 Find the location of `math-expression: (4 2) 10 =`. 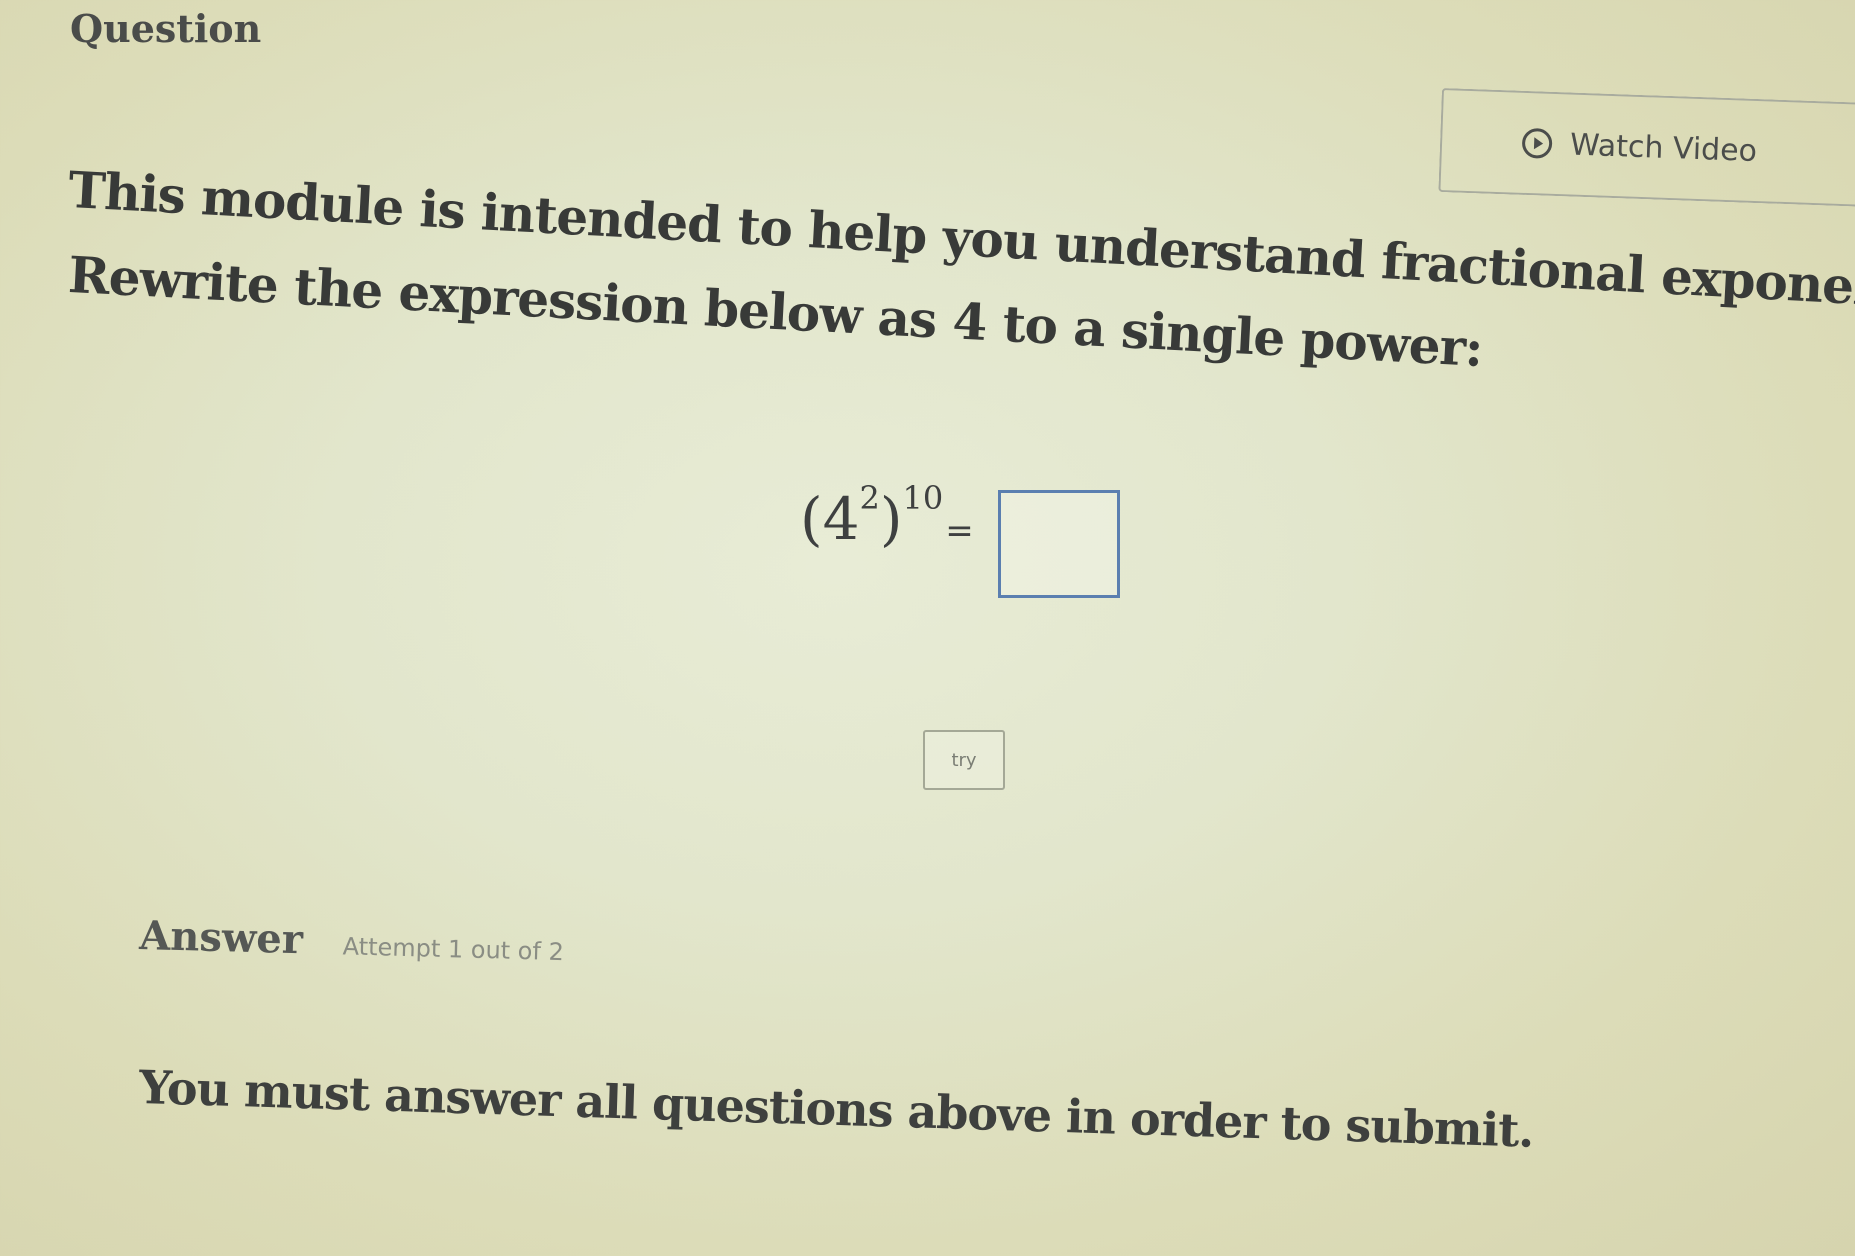

math-expression: (4 2) 10 = is located at coordinates (887, 516).